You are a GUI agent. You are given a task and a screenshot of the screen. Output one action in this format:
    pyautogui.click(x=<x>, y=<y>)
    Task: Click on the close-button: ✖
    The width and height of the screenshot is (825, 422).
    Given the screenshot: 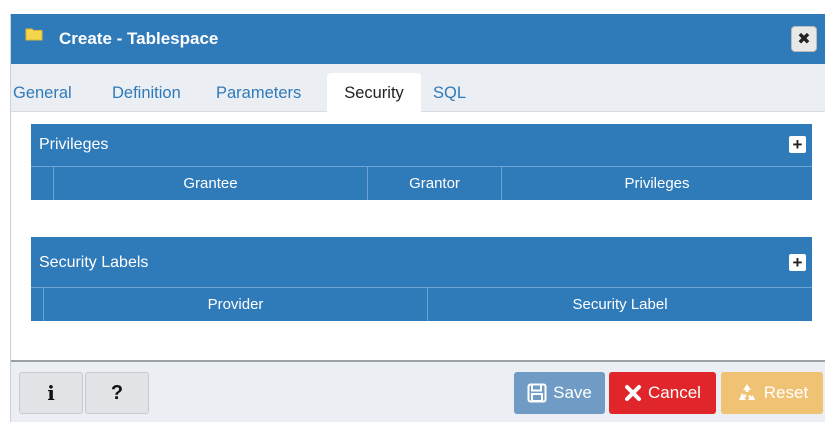 What is the action you would take?
    pyautogui.click(x=804, y=39)
    